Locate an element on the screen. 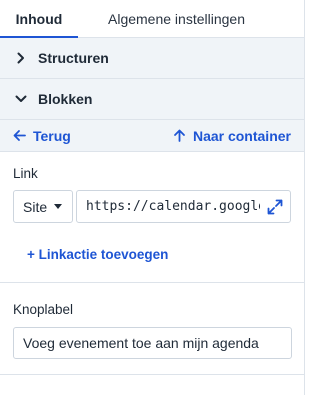 The height and width of the screenshot is (395, 320). button-label-input: Voeg evenement toe aan mijn agenda is located at coordinates (152, 343).